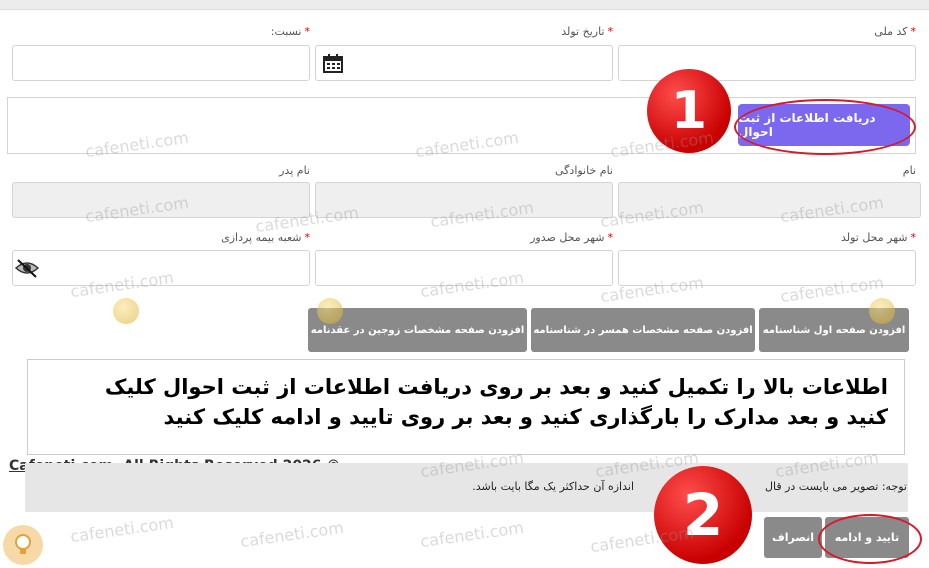 This screenshot has height=568, width=929. I want to click on insurance-branch-select, so click(161, 268).